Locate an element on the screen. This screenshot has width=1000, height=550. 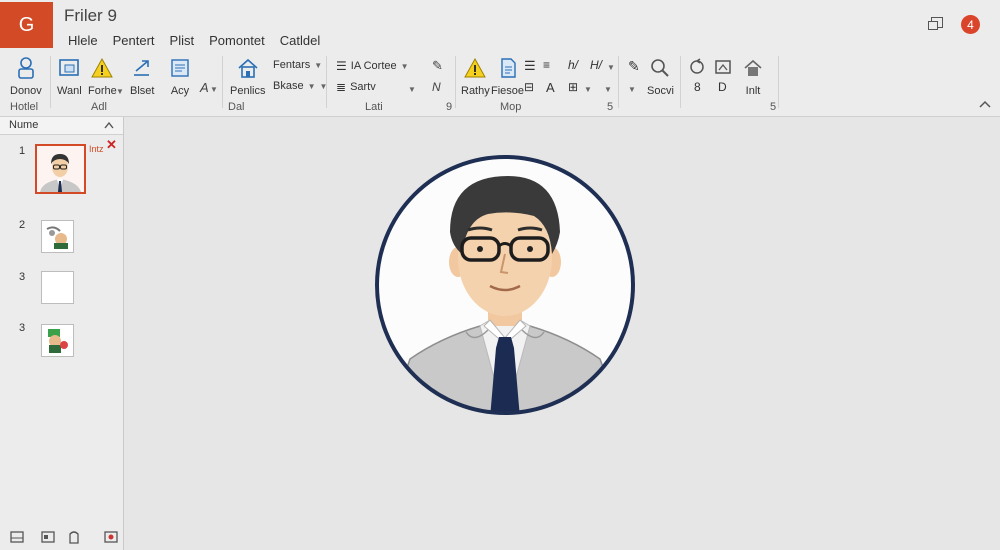
settings-icon is located at coordinates (111, 537).